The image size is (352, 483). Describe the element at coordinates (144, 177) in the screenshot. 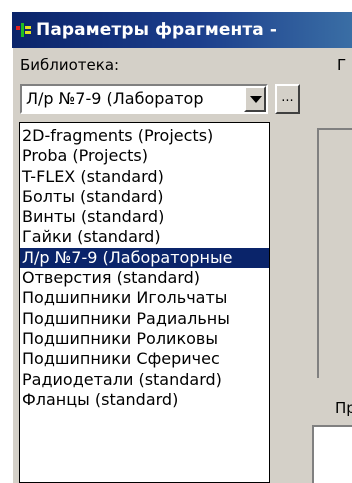

I see `dropdown-item: T-FLEX (standard)` at that location.